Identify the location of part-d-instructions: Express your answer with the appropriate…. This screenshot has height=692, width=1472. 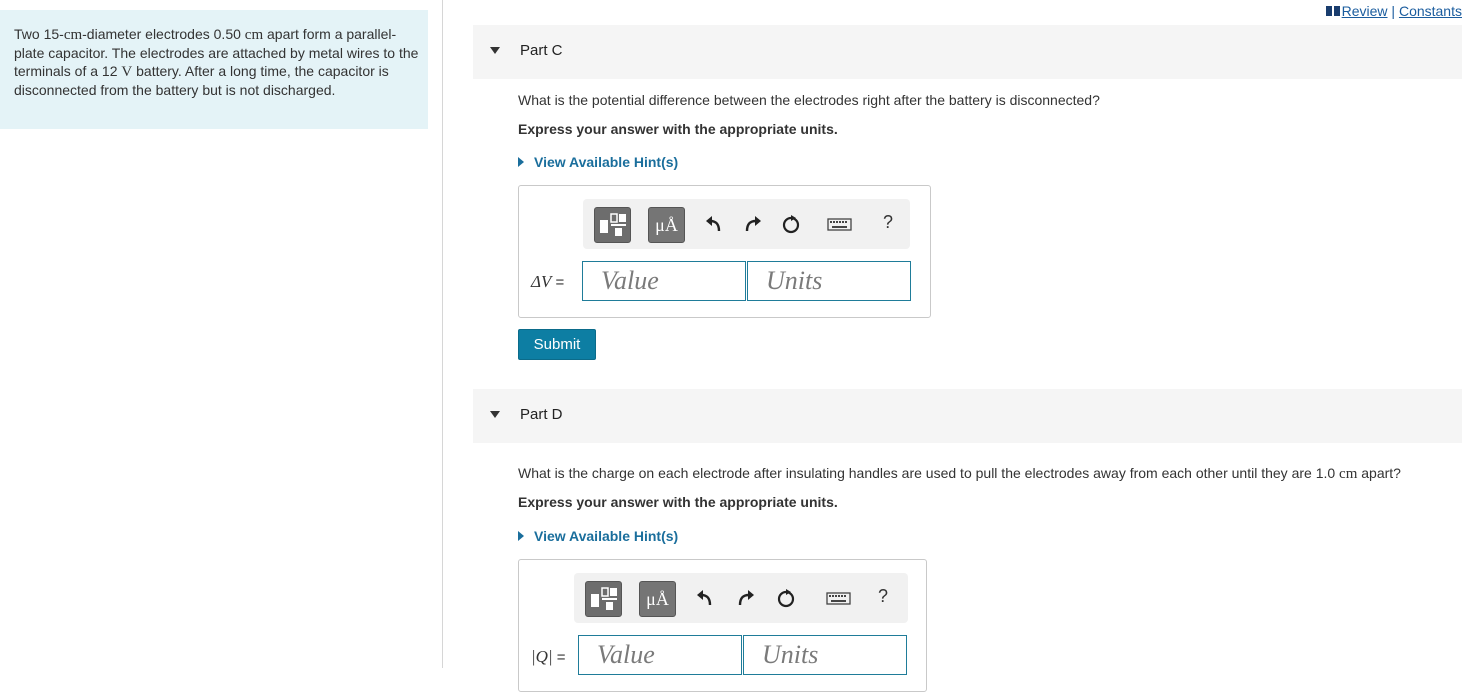
(678, 502).